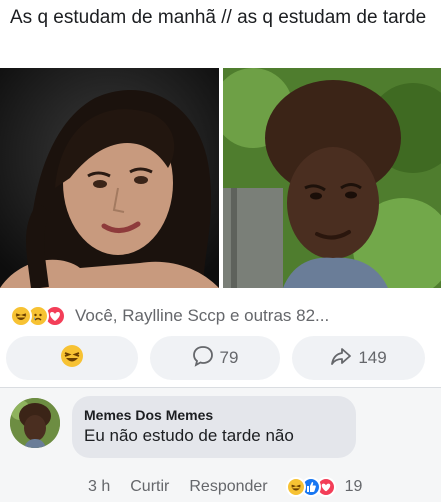 This screenshot has width=441, height=502. What do you see at coordinates (229, 357) in the screenshot?
I see `comment-count: 79` at bounding box center [229, 357].